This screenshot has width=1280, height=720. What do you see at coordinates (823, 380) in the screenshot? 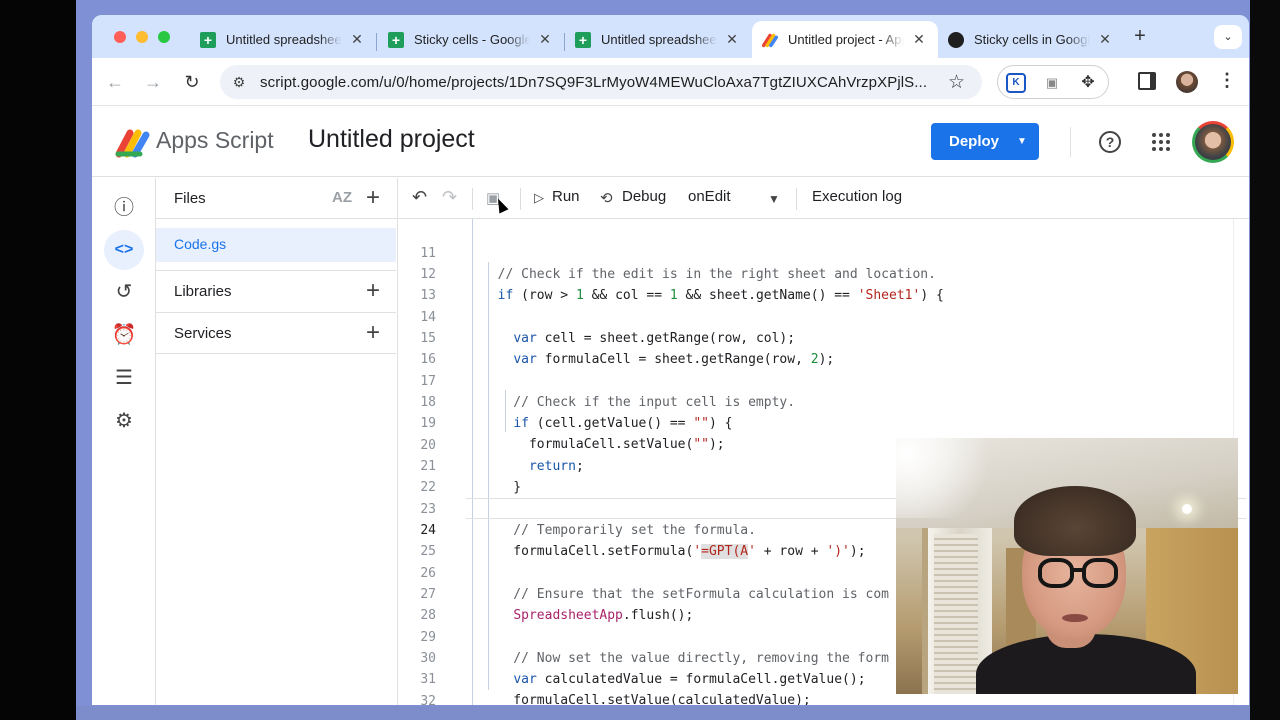
I see `code-line: 17 // Check if the input cell is empty.` at bounding box center [823, 380].